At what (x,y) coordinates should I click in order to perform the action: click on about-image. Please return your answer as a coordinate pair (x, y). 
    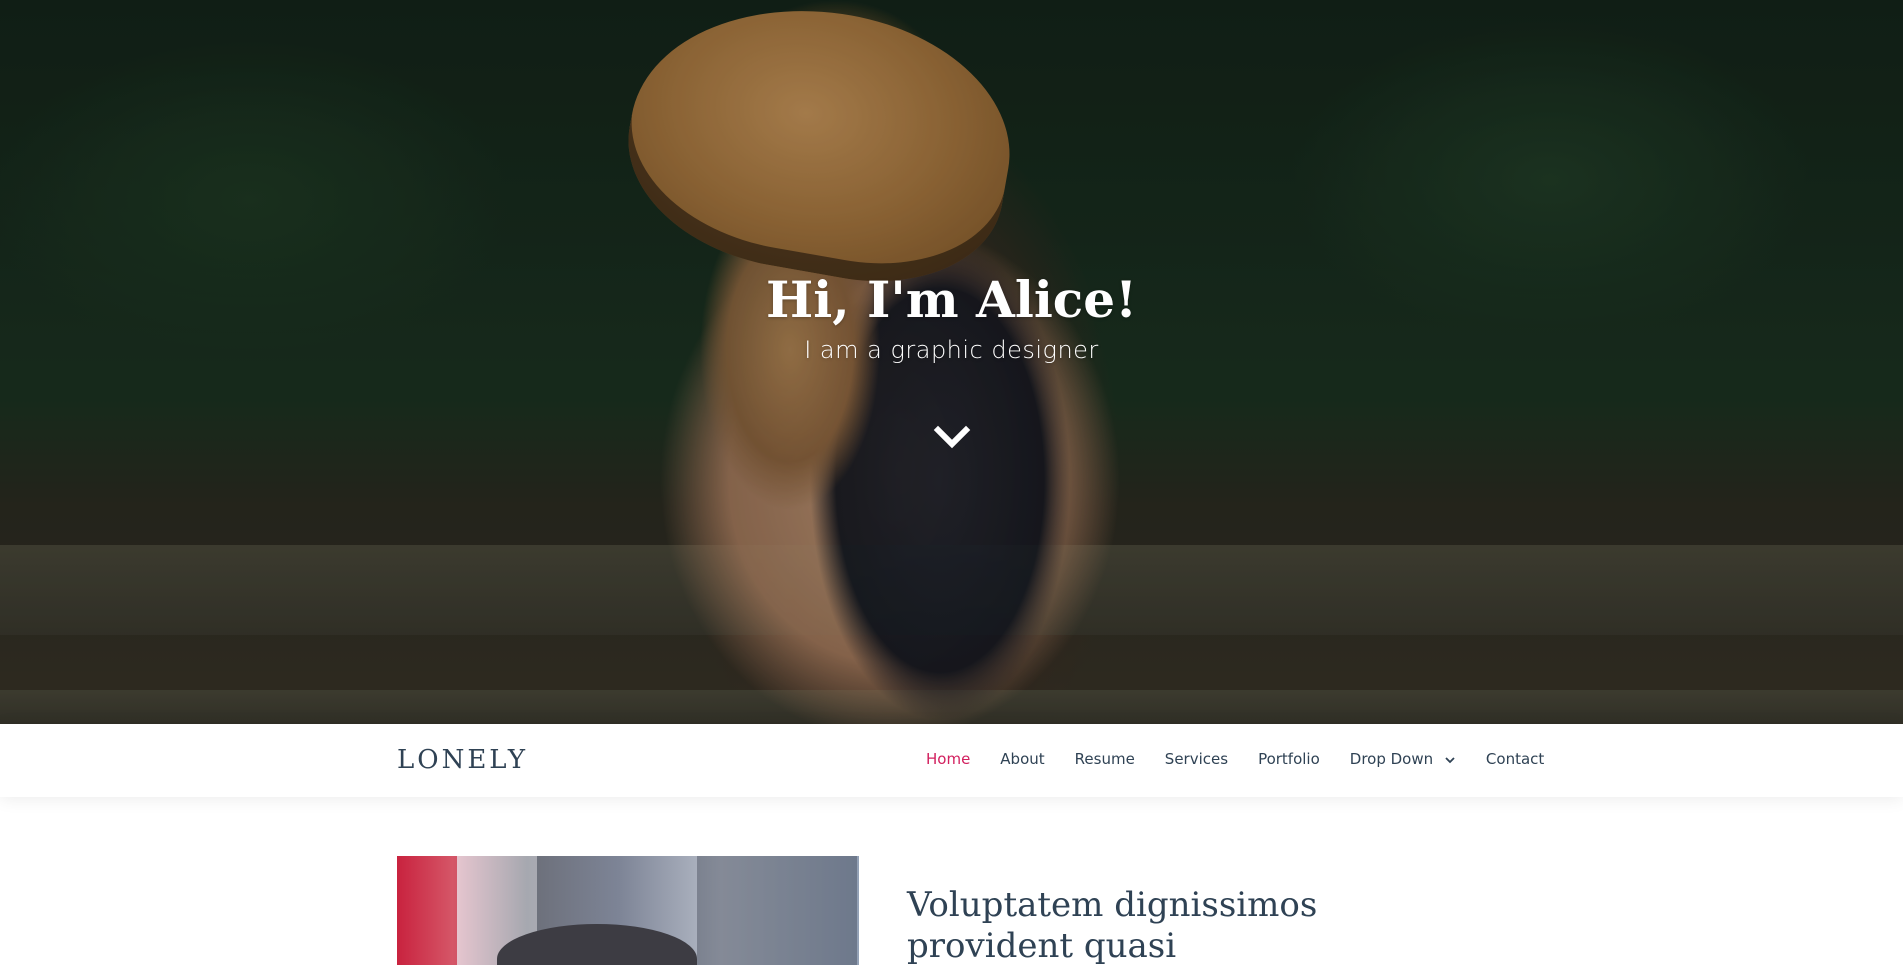
    Looking at the image, I should click on (628, 910).